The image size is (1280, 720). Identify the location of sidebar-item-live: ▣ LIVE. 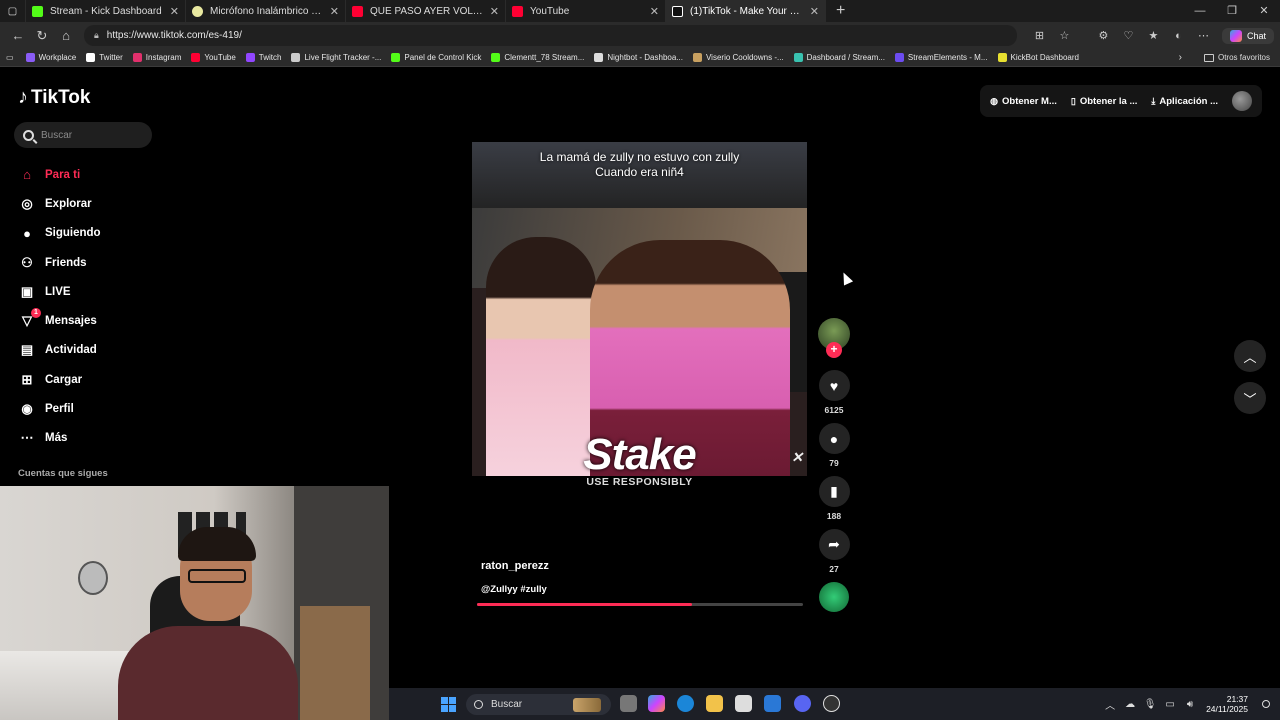
(59, 291).